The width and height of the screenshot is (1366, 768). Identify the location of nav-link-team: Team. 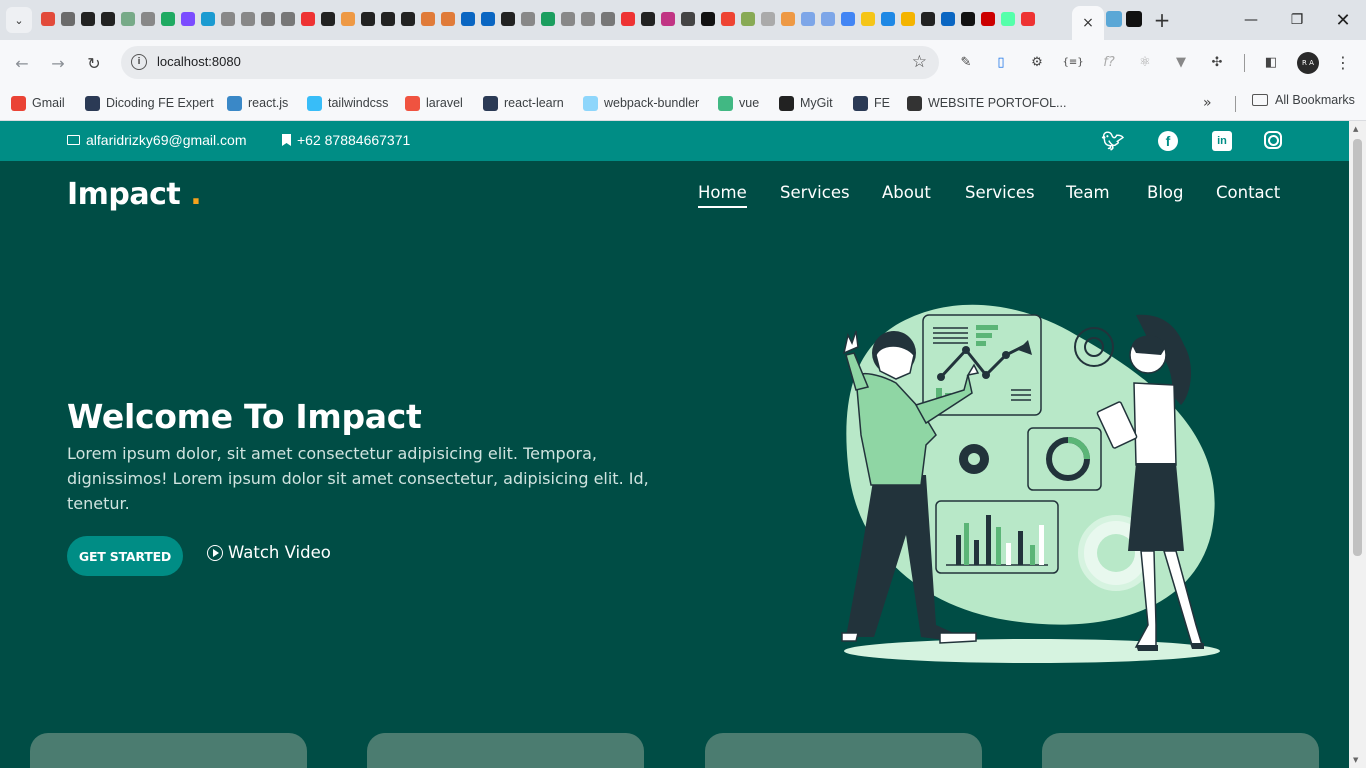
(1088, 194).